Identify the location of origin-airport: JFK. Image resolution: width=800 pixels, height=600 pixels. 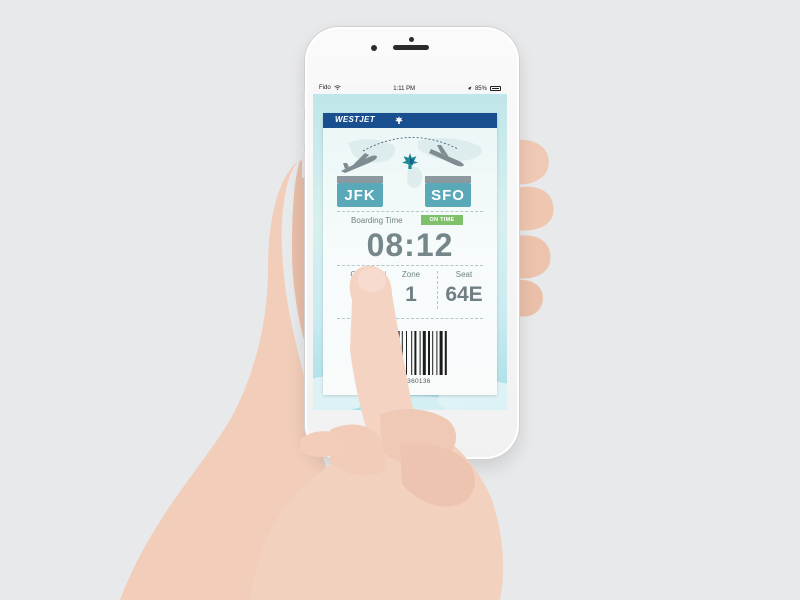
(360, 195).